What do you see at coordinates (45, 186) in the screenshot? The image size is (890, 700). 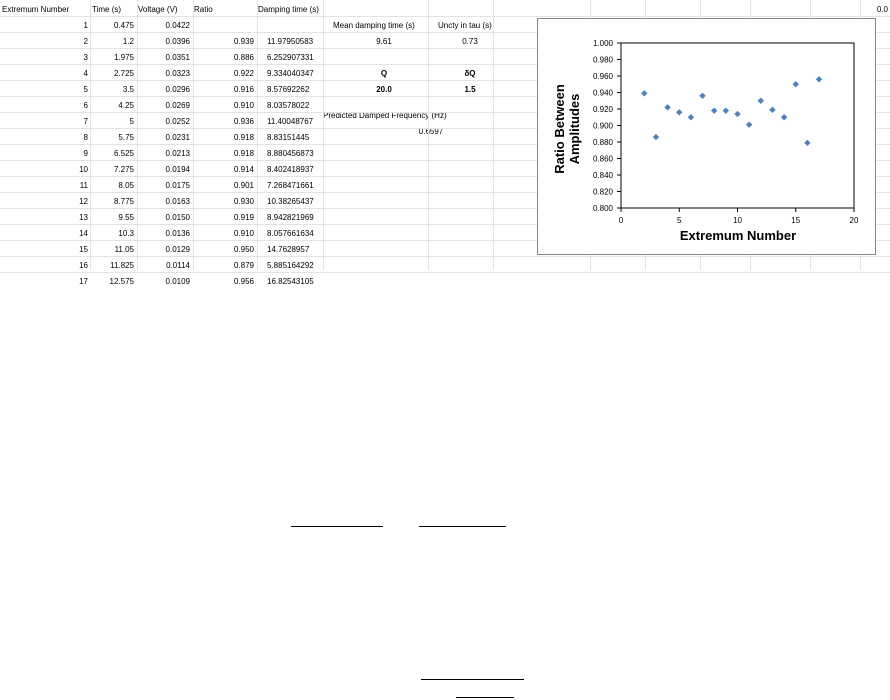 I see `cell-extremum-number: 11` at bounding box center [45, 186].